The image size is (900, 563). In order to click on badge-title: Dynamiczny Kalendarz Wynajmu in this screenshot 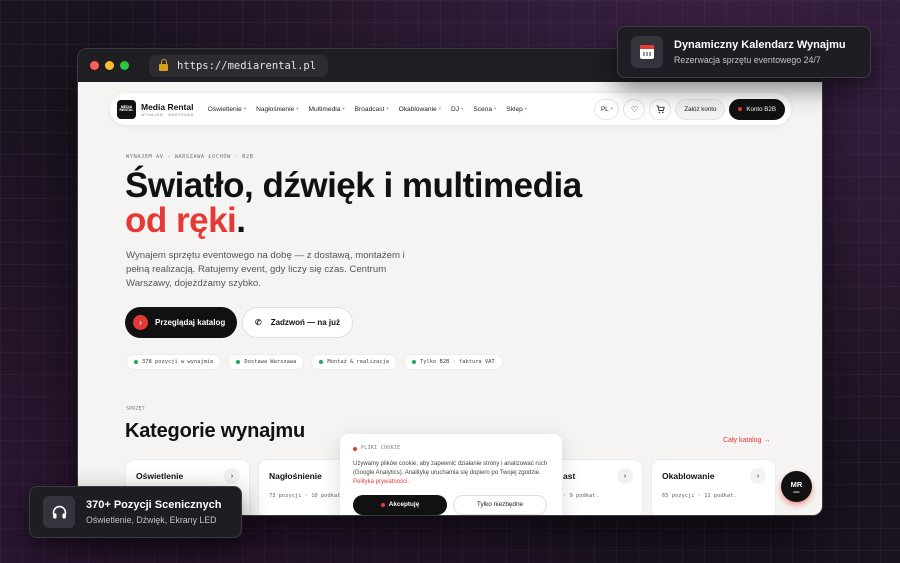, I will do `click(760, 45)`.